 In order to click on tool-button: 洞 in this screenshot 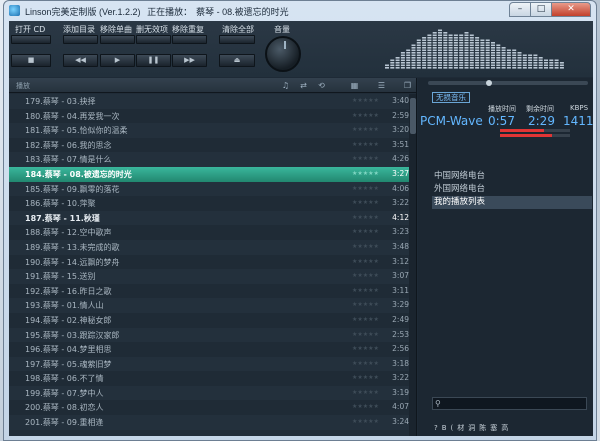, I will do `click(471, 428)`.